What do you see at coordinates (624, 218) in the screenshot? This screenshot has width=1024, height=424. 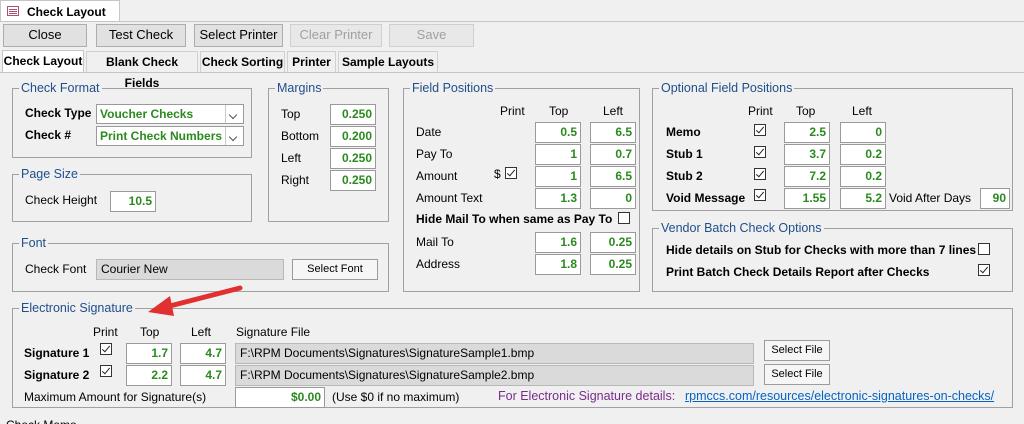 I see `hide-mail-to-checkbox` at bounding box center [624, 218].